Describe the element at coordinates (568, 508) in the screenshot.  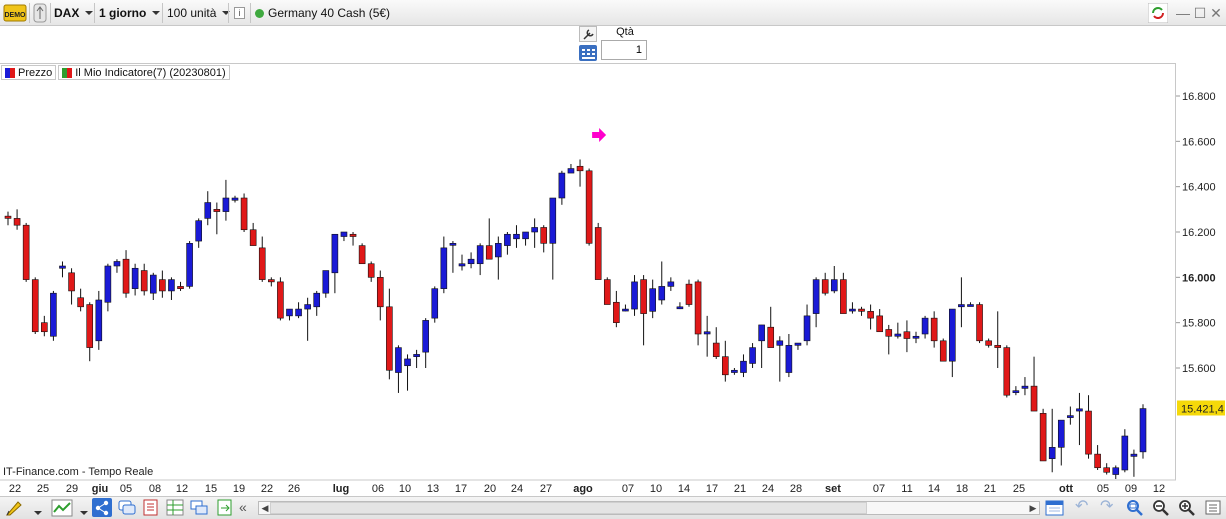
I see `scrollbar-thumb` at that location.